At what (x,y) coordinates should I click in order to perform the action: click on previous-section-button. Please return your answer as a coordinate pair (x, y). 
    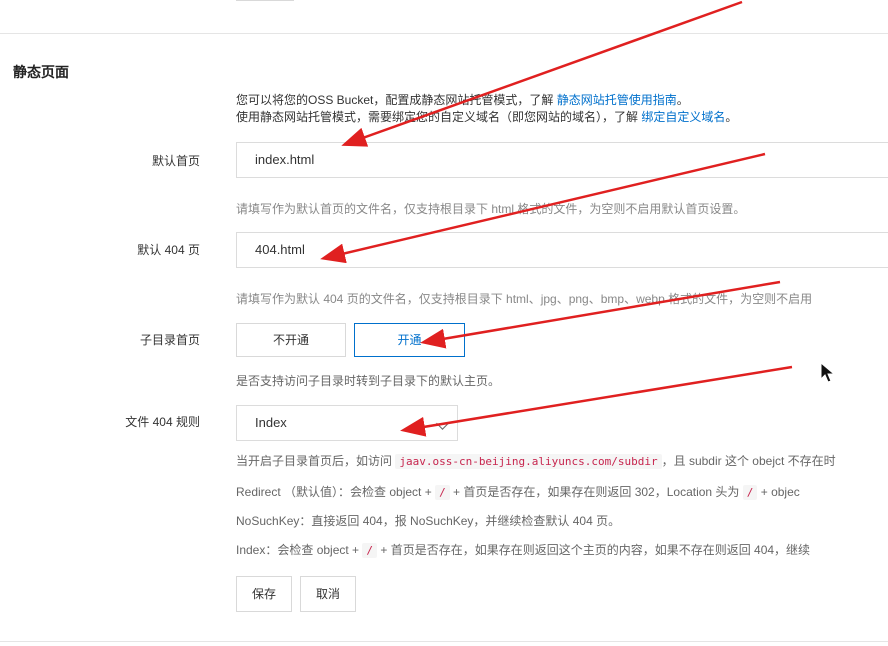
    Looking at the image, I should click on (265, 0).